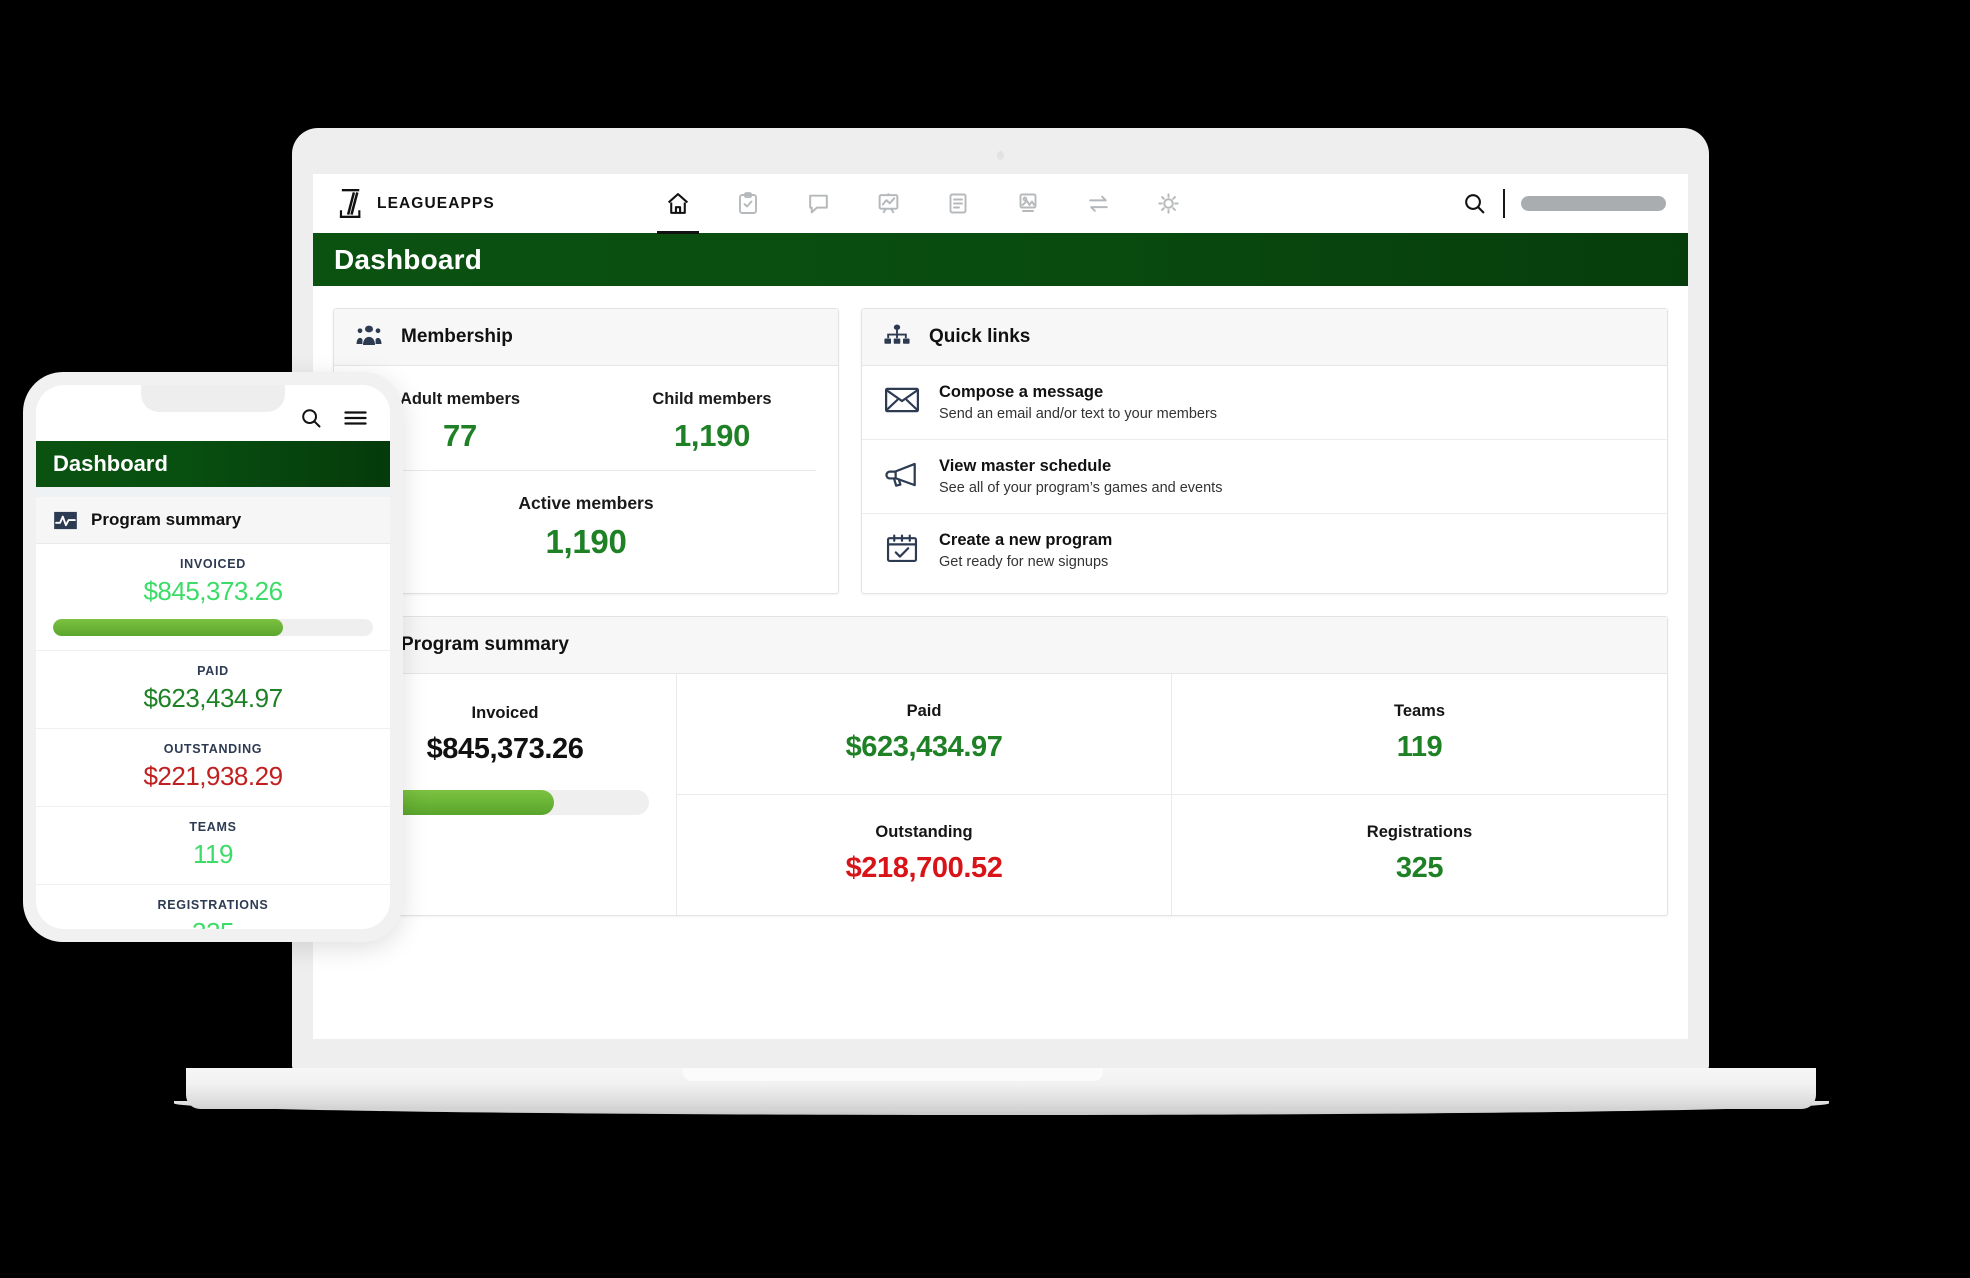 This screenshot has width=1970, height=1278. Describe the element at coordinates (924, 747) in the screenshot. I see `metric-value: $623,434.97` at that location.